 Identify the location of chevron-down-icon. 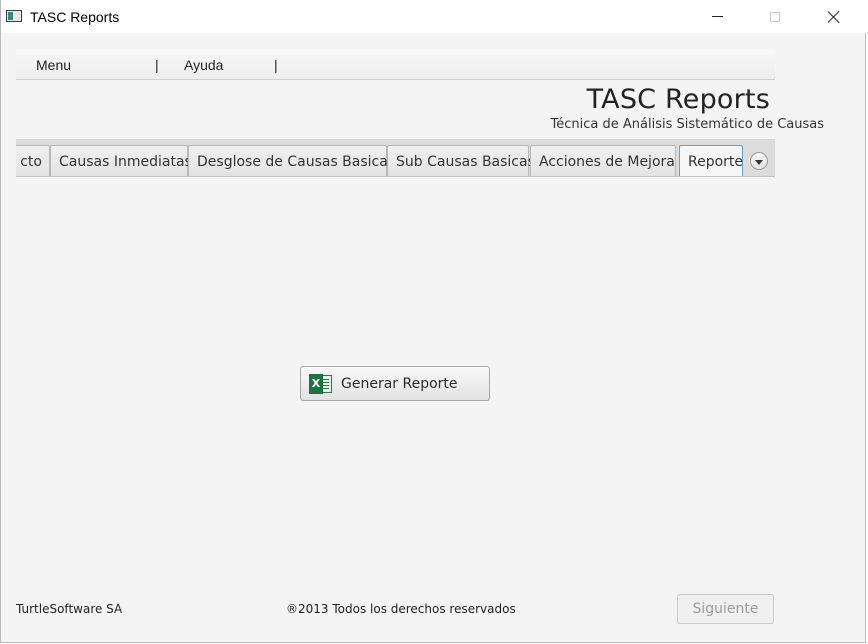
(759, 162).